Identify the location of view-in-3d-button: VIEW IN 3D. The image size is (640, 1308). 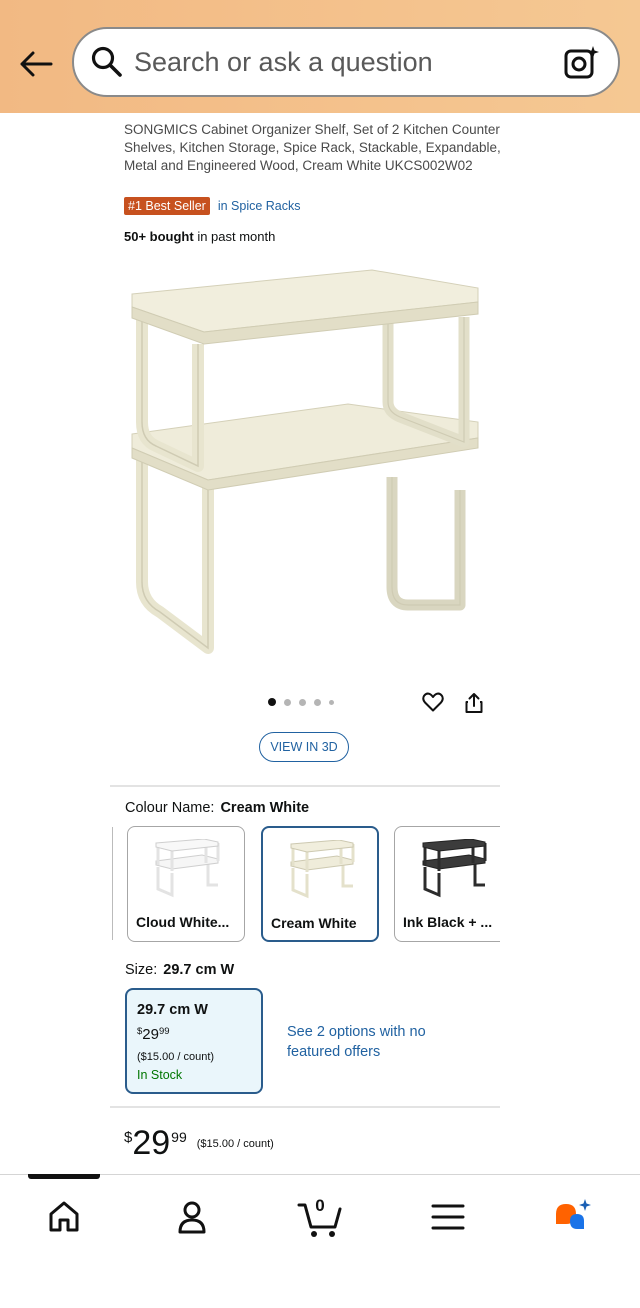
(304, 747).